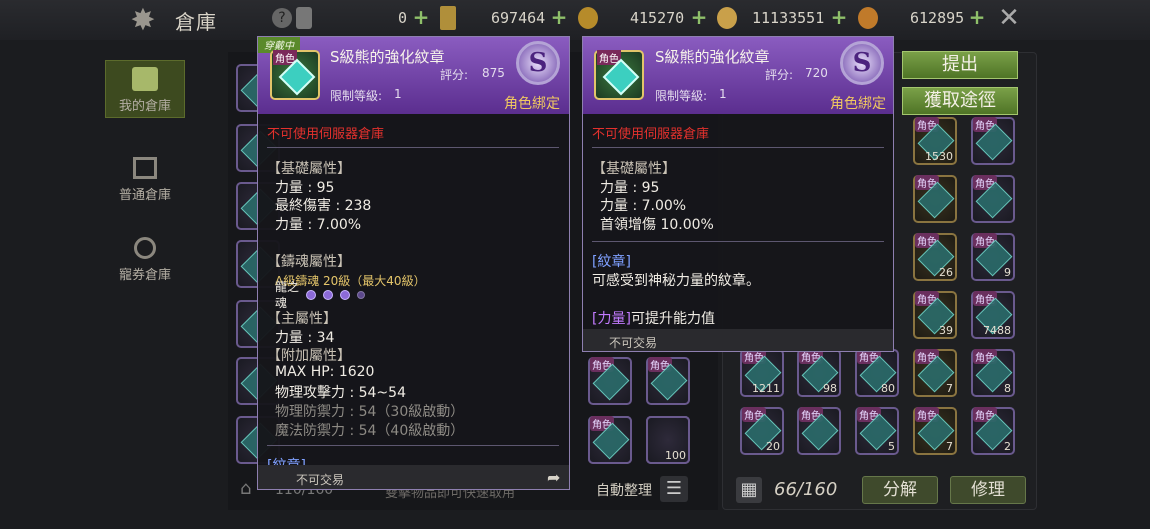 This screenshot has height=529, width=1150. I want to click on nav-label: 寵券倉庫, so click(144, 275).